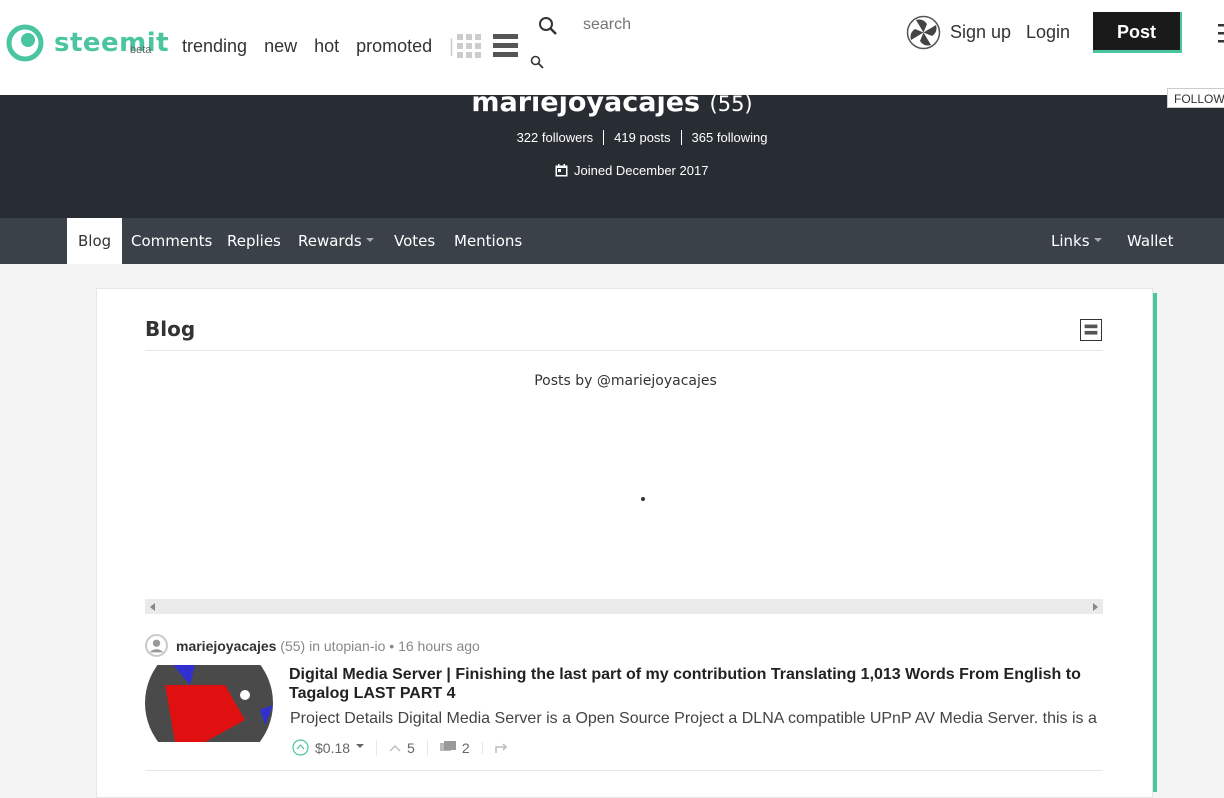  What do you see at coordinates (555, 137) in the screenshot?
I see `followers-count: 322 followers` at bounding box center [555, 137].